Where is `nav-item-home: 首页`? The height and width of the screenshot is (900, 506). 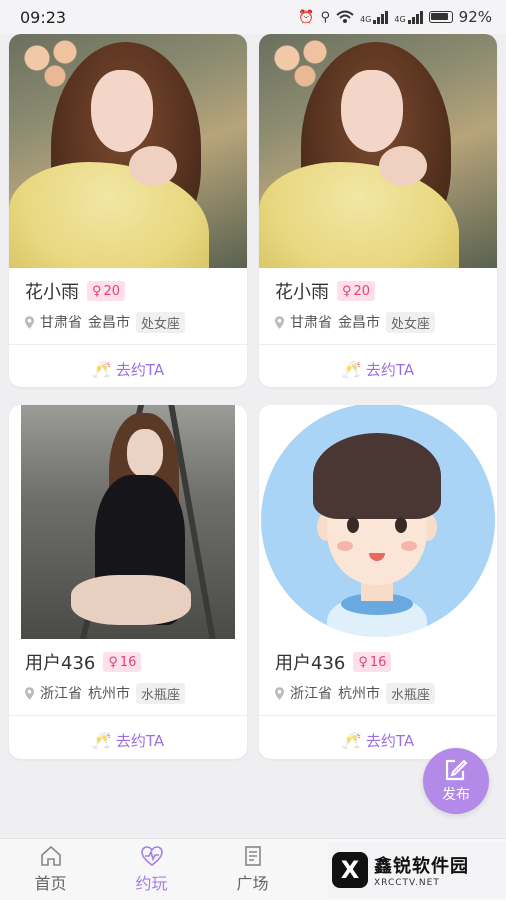 nav-item-home: 首页 is located at coordinates (50, 869).